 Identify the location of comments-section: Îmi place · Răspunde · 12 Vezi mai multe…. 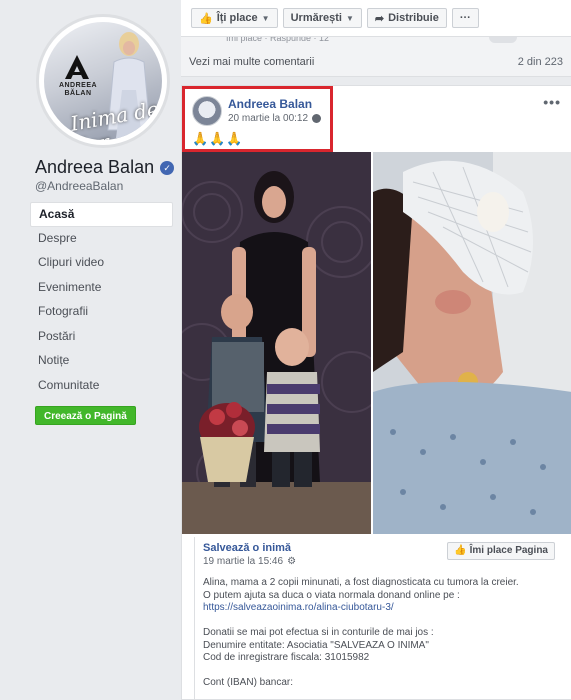
(376, 57).